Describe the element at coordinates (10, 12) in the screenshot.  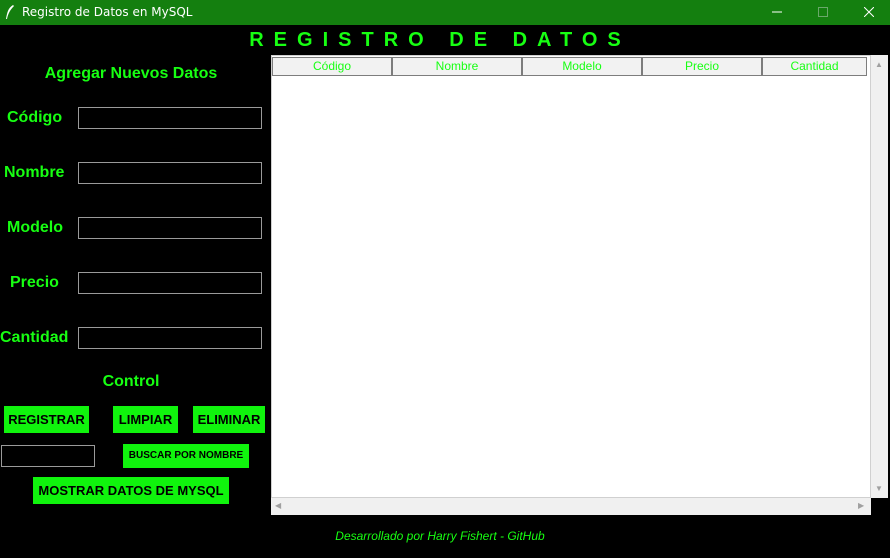
I see `feather-icon` at that location.